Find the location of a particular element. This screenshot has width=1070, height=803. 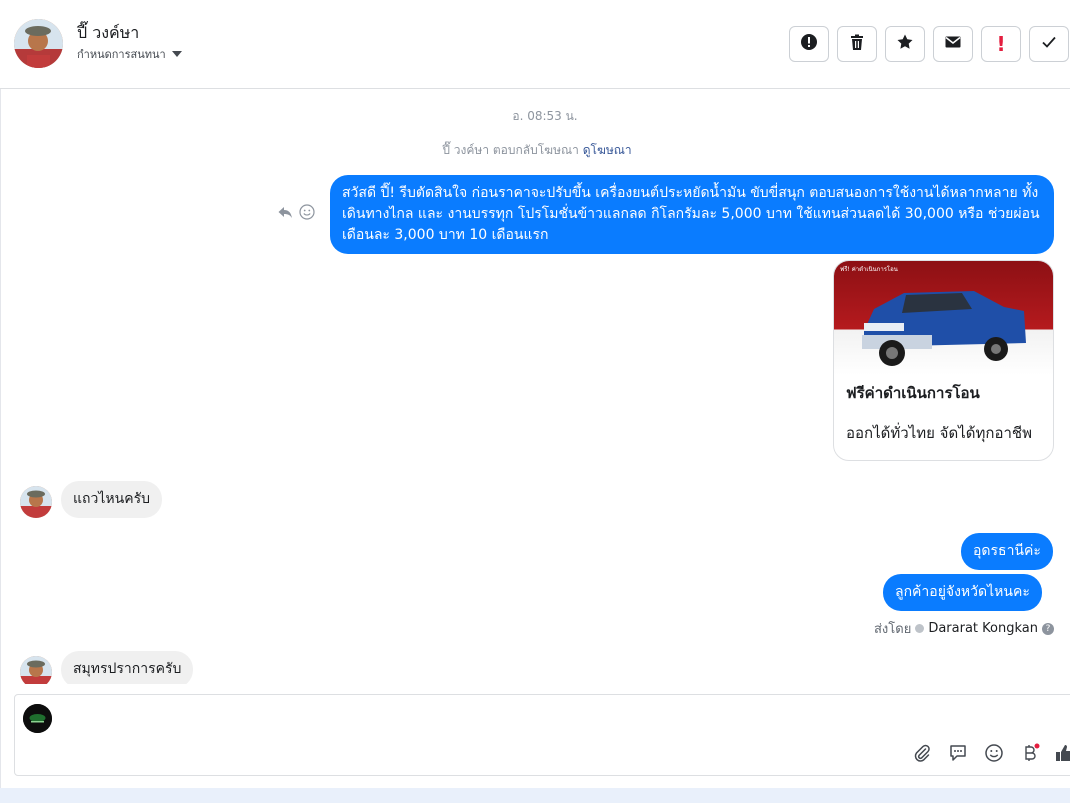

saved-reply-button is located at coordinates (958, 755).